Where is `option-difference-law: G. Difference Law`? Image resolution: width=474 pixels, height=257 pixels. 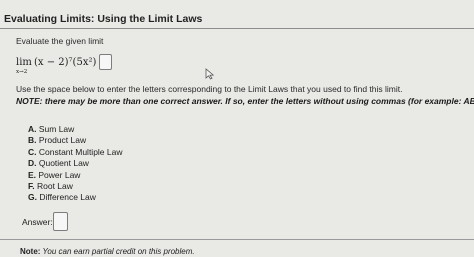
option-difference-law: G. Difference Law is located at coordinates (75, 197).